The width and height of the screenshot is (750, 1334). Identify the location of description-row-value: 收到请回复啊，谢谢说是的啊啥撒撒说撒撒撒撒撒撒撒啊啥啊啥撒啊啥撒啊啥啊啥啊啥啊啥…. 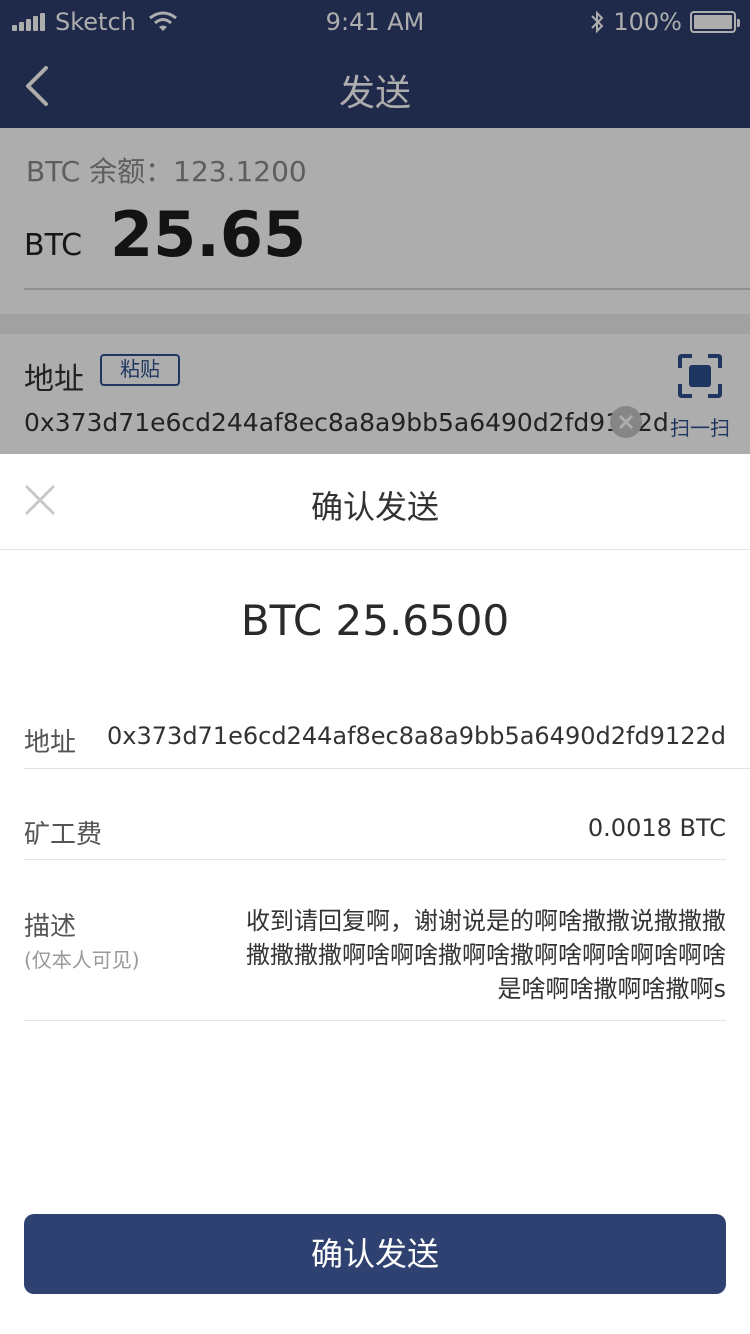
(486, 955).